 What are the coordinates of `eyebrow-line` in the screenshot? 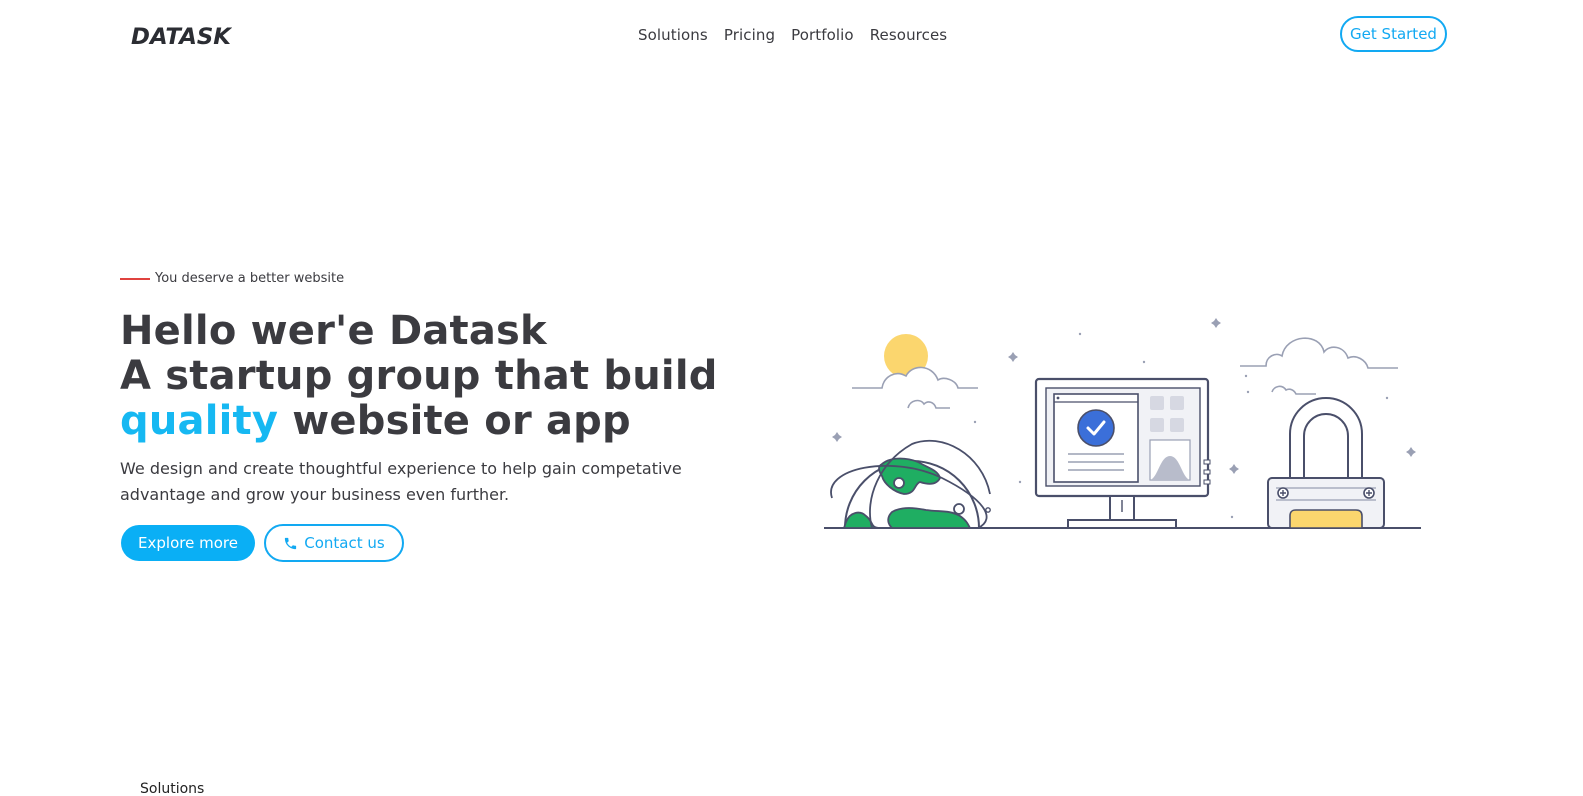 It's located at (135, 278).